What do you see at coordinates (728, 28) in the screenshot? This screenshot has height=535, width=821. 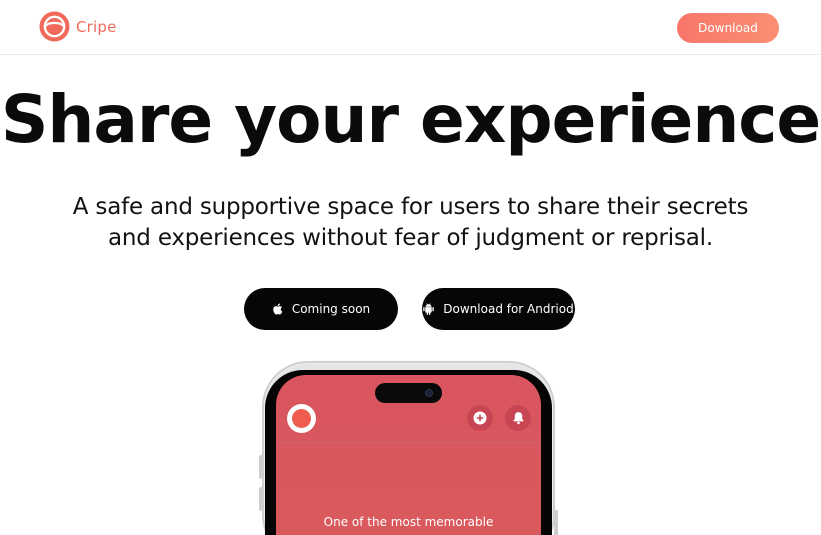 I see `nav-download-button: Download` at bounding box center [728, 28].